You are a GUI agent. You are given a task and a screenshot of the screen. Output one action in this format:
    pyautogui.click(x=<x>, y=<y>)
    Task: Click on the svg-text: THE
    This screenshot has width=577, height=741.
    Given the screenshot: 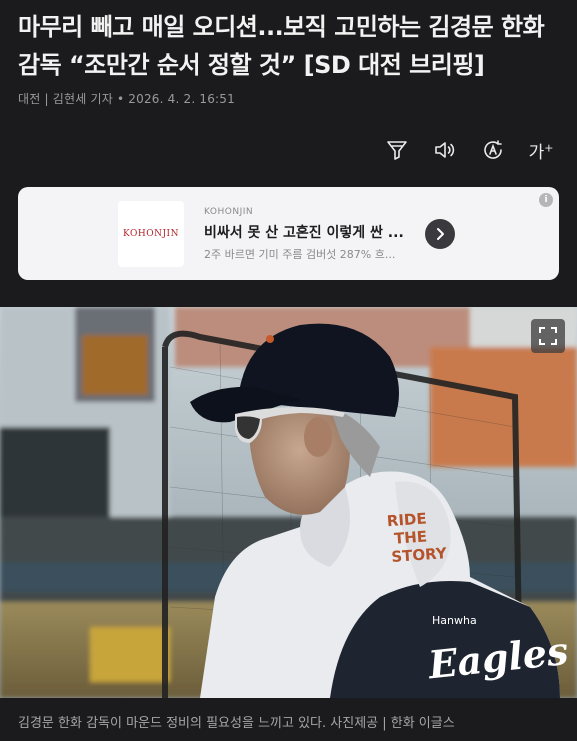 What is the action you would take?
    pyautogui.click(x=410, y=537)
    